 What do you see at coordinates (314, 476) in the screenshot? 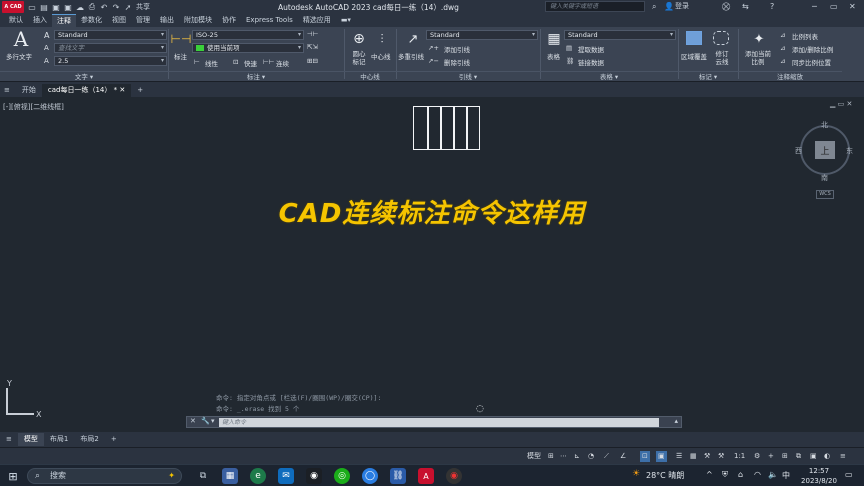
I see `qq-icon: ◉` at bounding box center [314, 476].